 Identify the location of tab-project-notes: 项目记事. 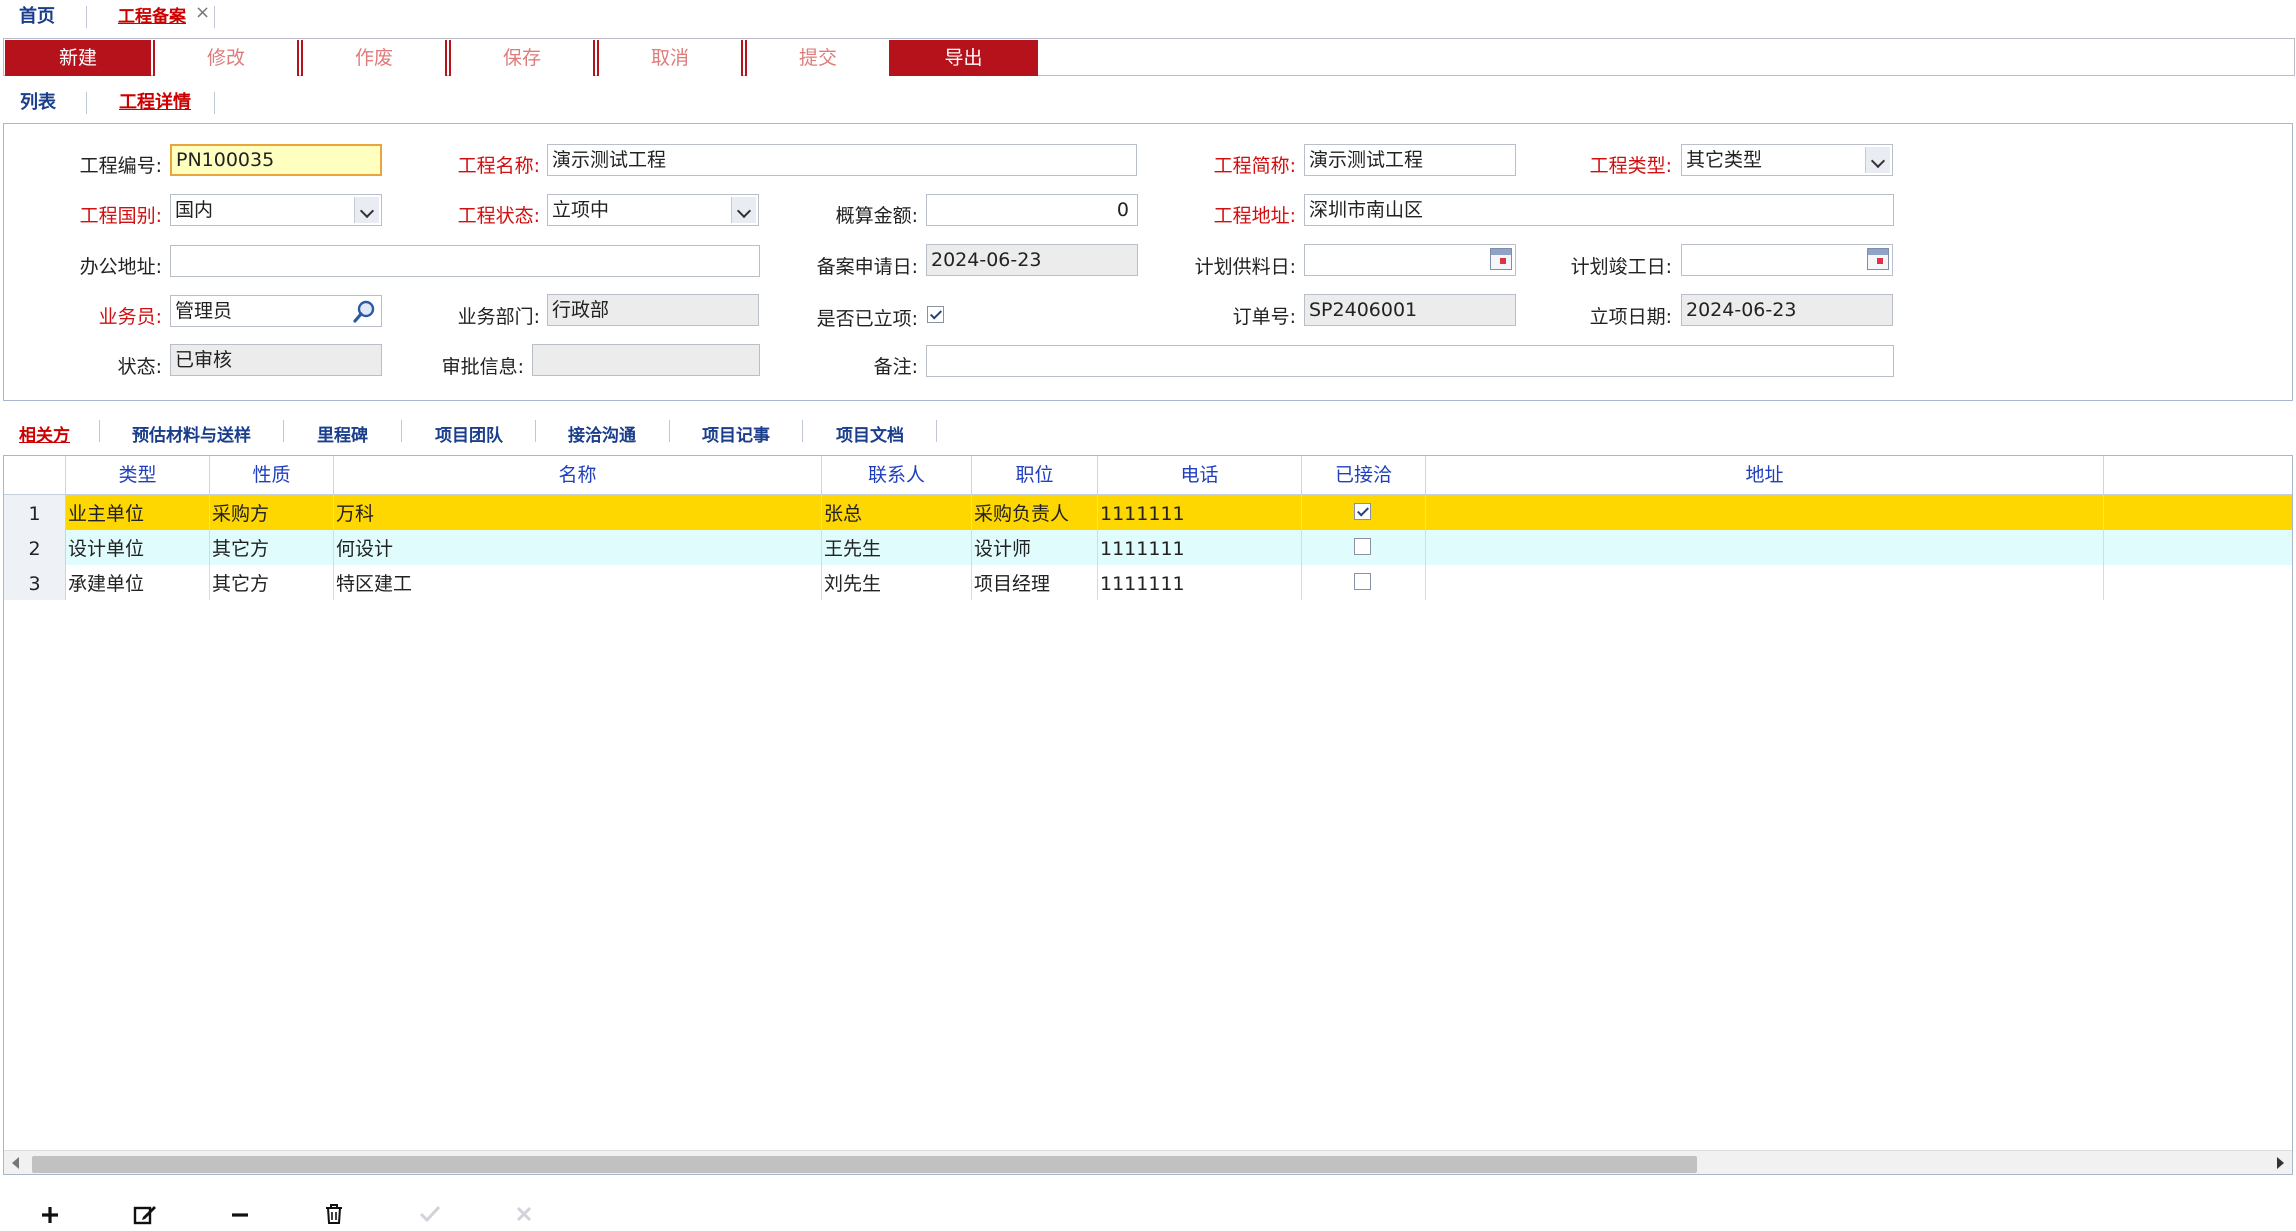
(736, 433).